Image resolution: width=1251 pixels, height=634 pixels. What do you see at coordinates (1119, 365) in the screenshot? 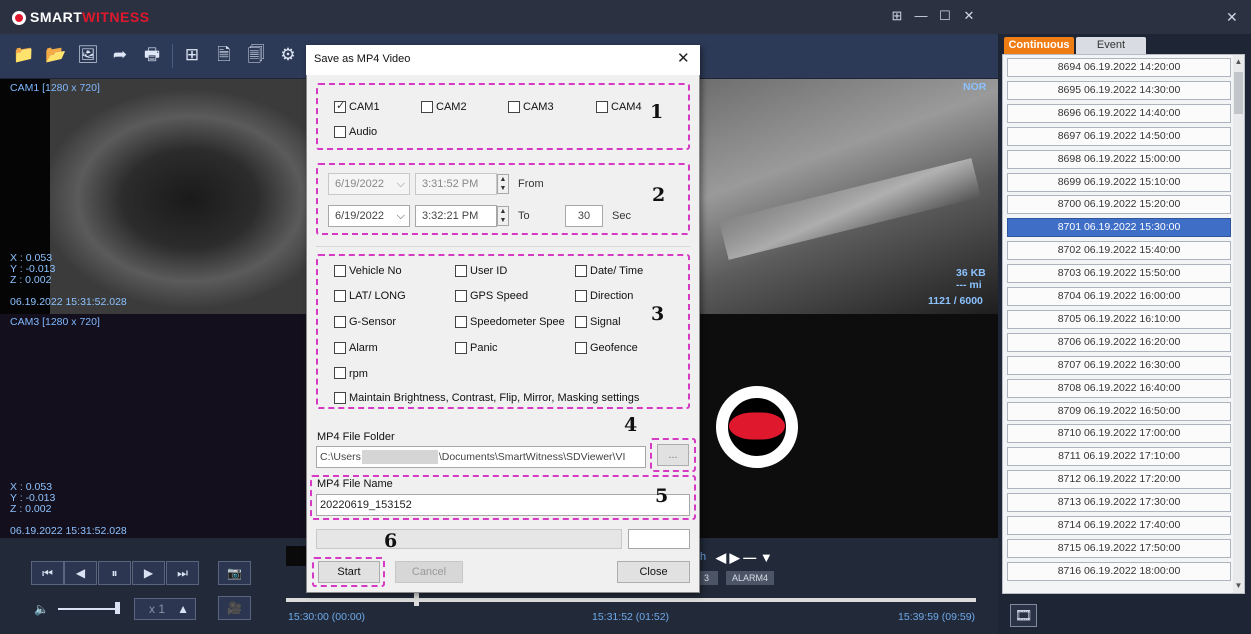
I see `record-item: 8707 06.19.2022 16:30:00` at bounding box center [1119, 365].